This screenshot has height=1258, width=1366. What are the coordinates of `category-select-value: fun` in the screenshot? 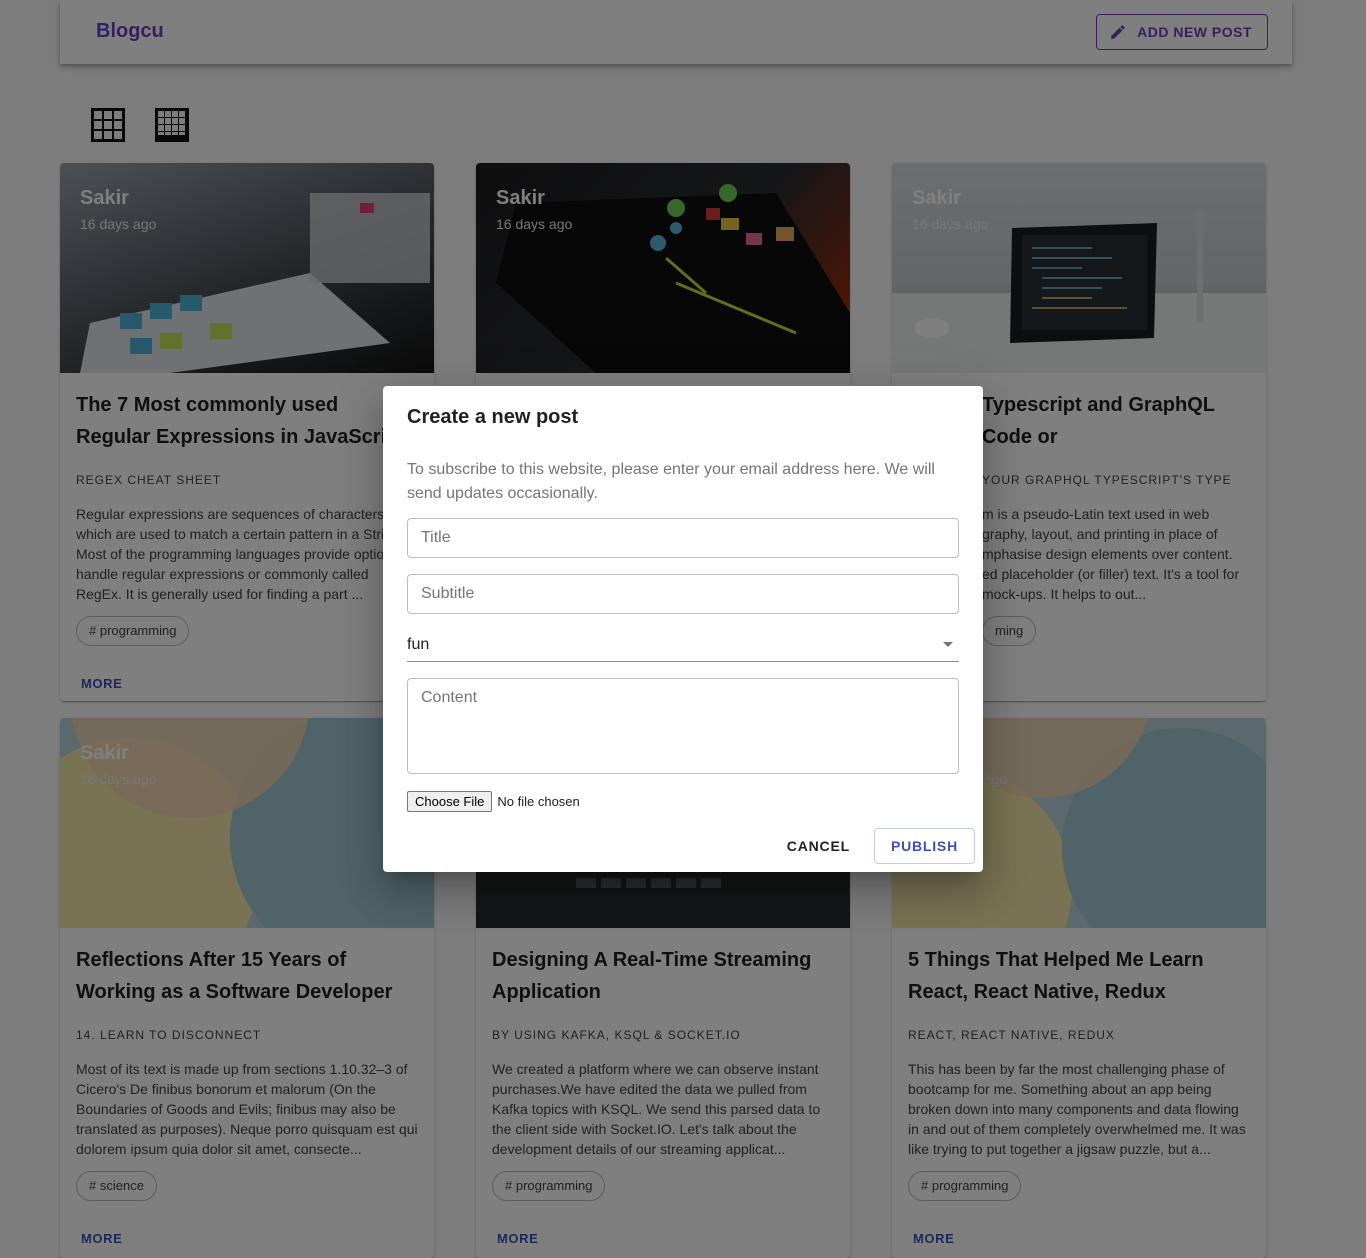 It's located at (418, 644).